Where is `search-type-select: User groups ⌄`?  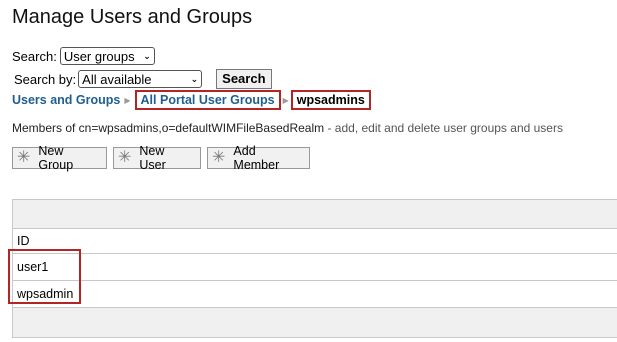
search-type-select: User groups ⌄ is located at coordinates (107, 56).